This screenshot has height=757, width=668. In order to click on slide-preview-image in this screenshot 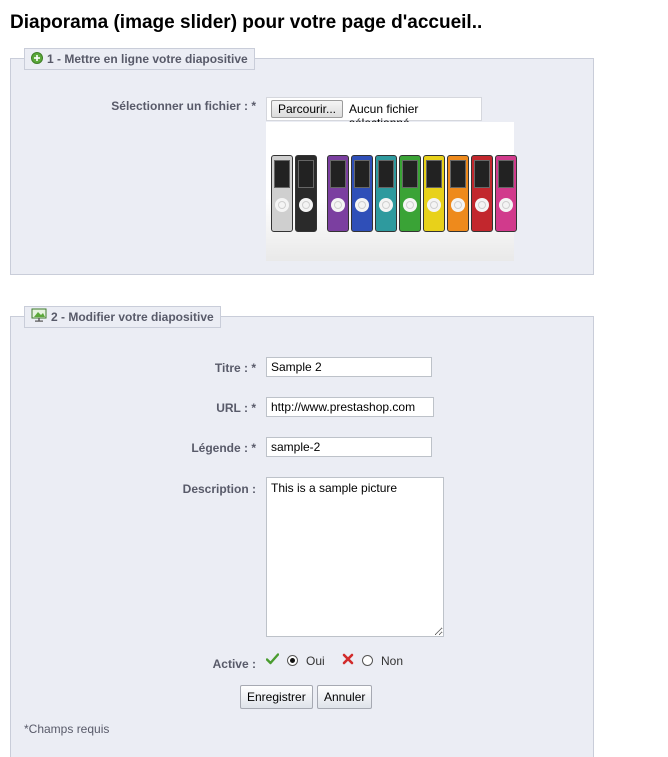, I will do `click(391, 191)`.